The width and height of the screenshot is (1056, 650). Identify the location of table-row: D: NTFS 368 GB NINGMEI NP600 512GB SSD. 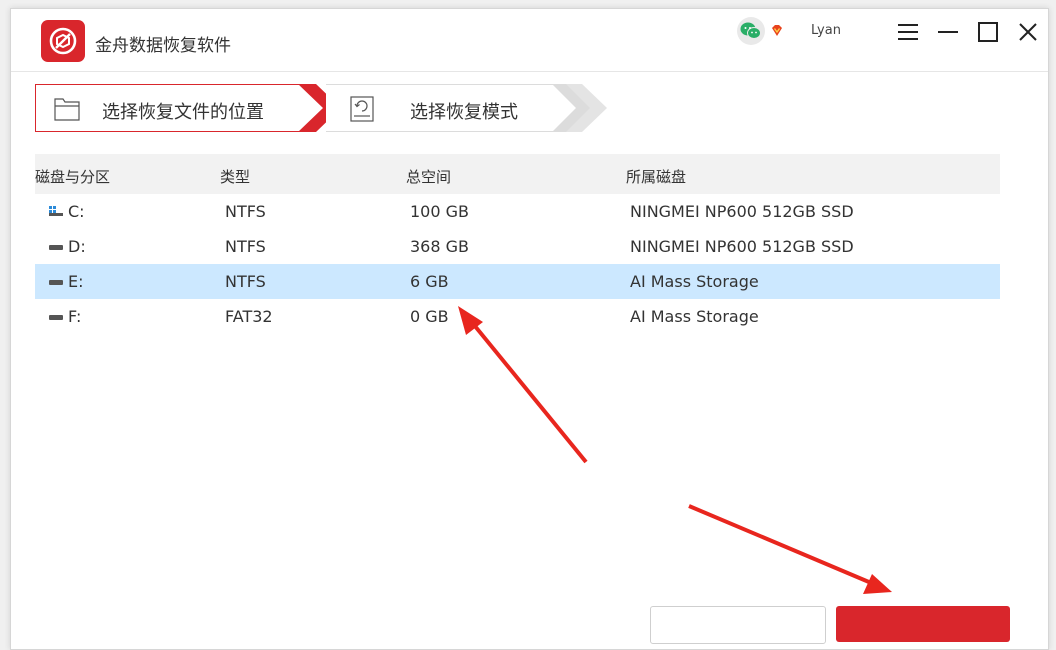
(517, 246).